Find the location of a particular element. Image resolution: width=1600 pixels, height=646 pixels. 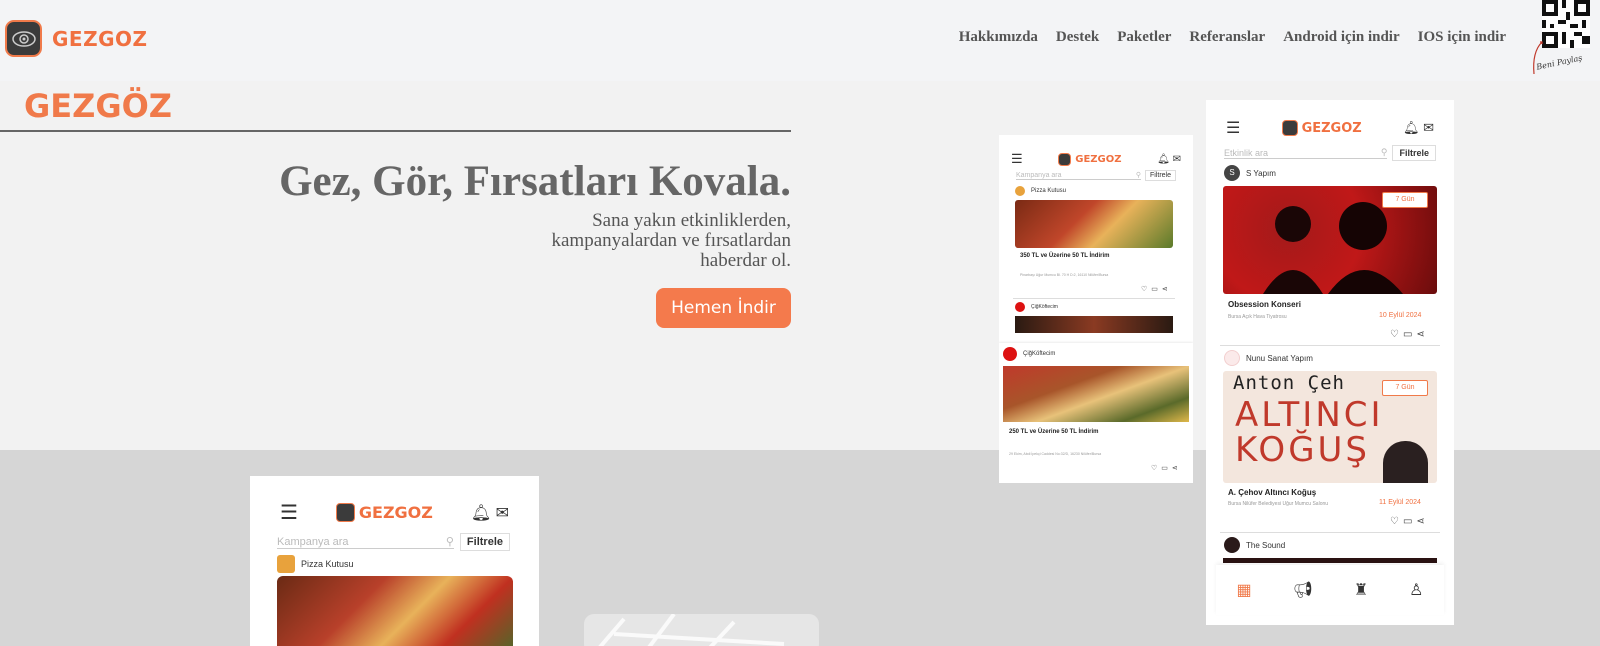

card-title: 350 TL ve Üzerine 50 TL İndirim is located at coordinates (1065, 256).